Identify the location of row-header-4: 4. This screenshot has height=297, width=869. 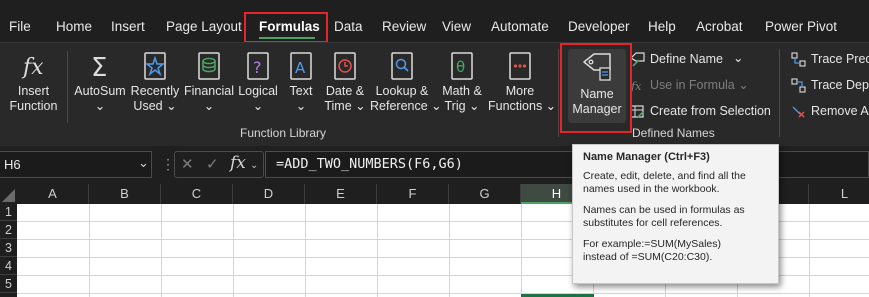
(8, 266).